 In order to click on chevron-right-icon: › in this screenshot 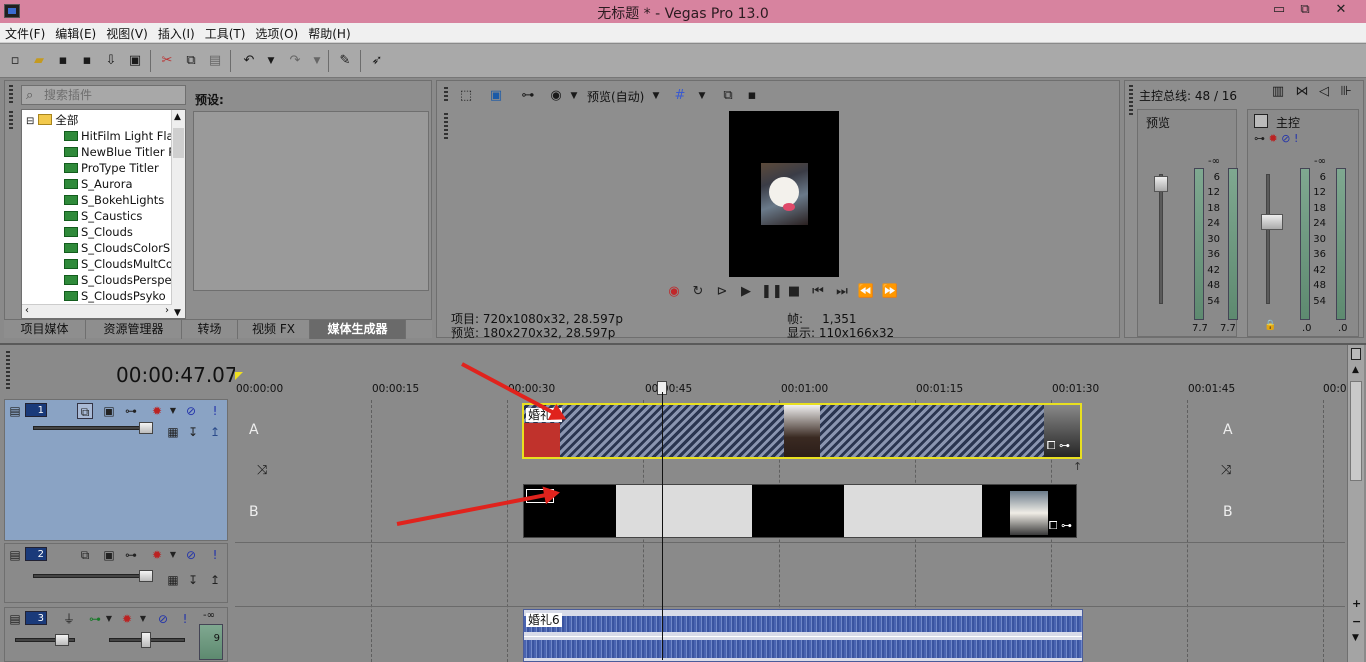, I will do `click(167, 310)`.